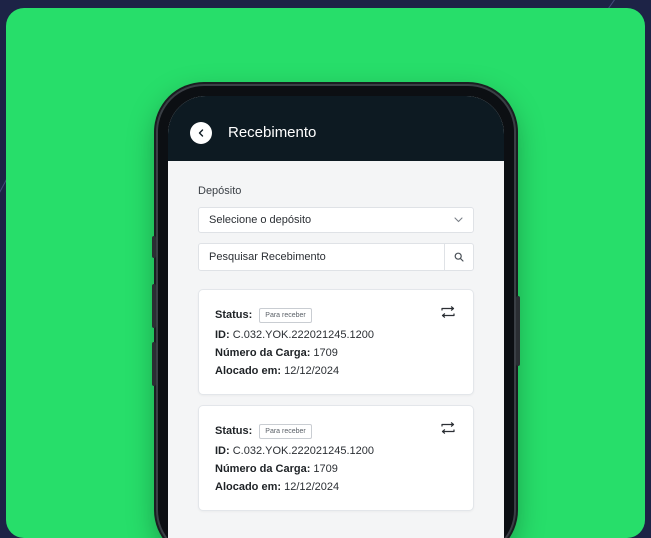  I want to click on search-button, so click(458, 257).